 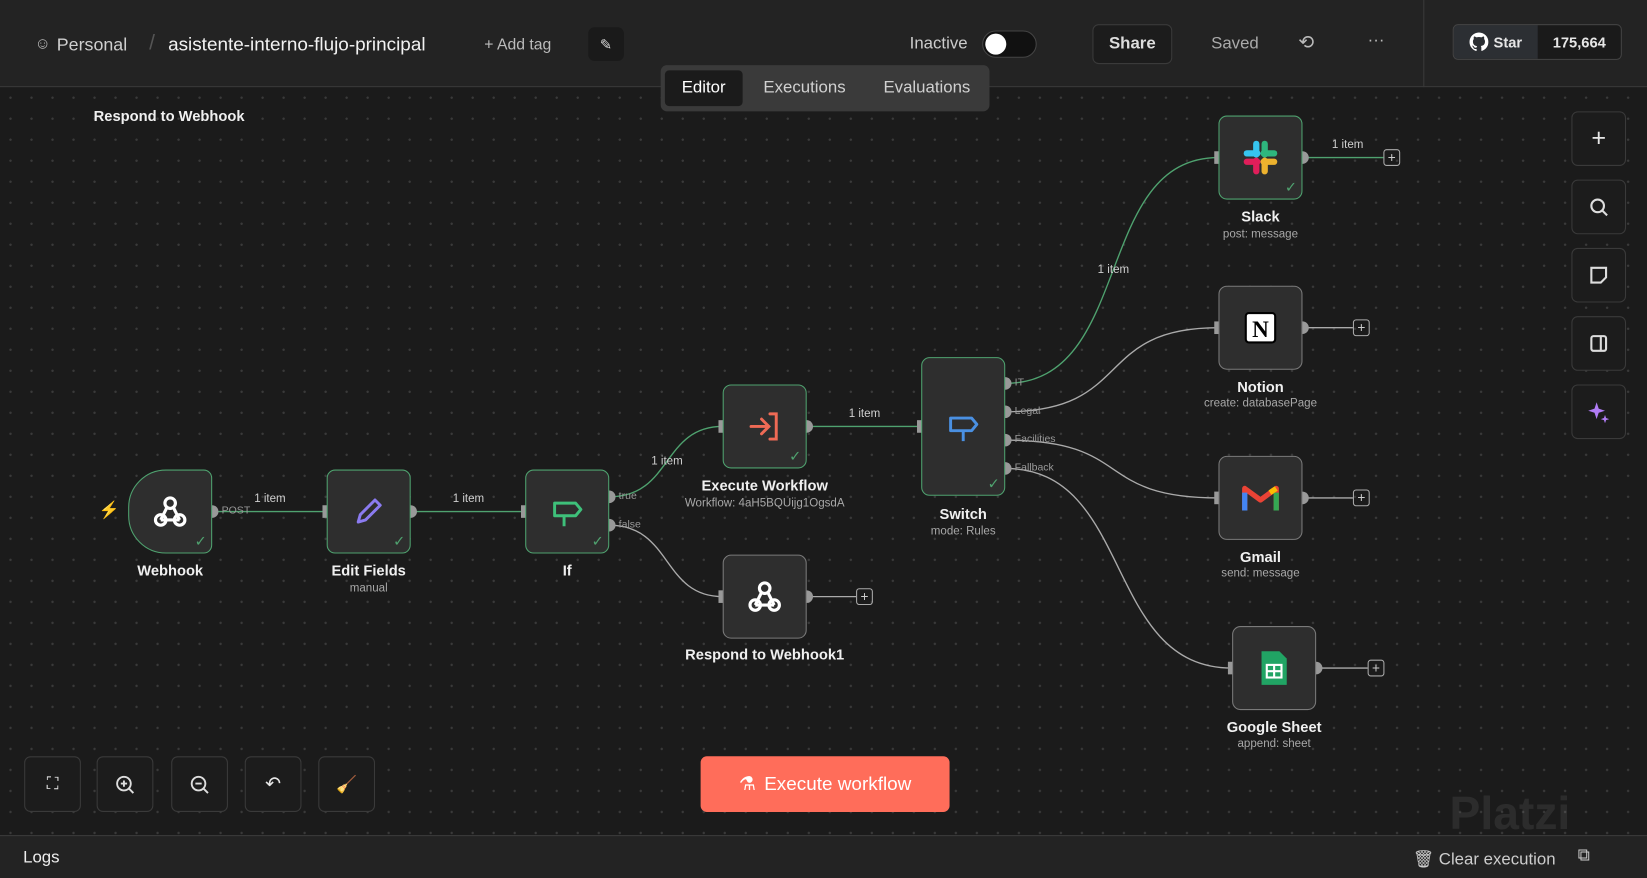 I want to click on svg-text: N, so click(x=1260, y=329).